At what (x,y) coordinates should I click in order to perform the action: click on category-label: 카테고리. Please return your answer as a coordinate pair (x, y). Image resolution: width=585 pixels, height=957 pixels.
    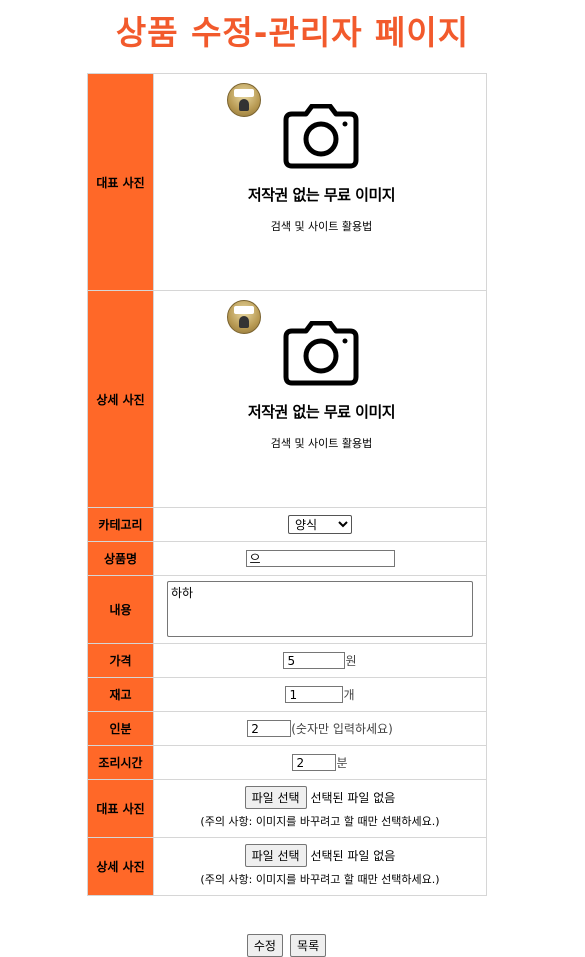
    Looking at the image, I should click on (120, 524).